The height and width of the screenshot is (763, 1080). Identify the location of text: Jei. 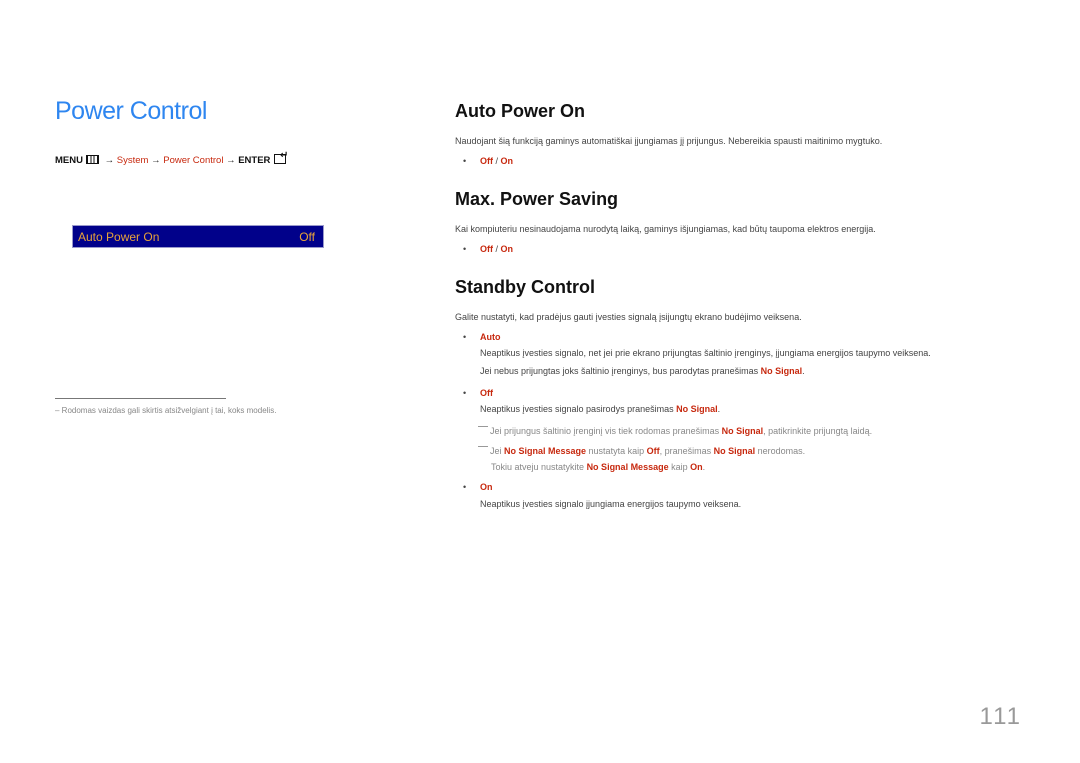
(497, 451).